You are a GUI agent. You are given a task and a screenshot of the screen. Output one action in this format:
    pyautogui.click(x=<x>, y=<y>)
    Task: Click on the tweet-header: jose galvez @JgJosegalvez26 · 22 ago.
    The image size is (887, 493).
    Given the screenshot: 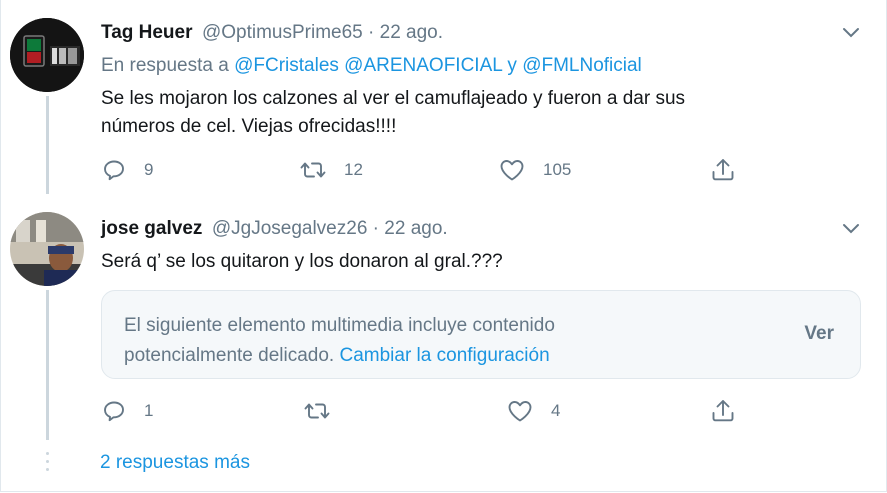 What is the action you would take?
    pyautogui.click(x=274, y=229)
    